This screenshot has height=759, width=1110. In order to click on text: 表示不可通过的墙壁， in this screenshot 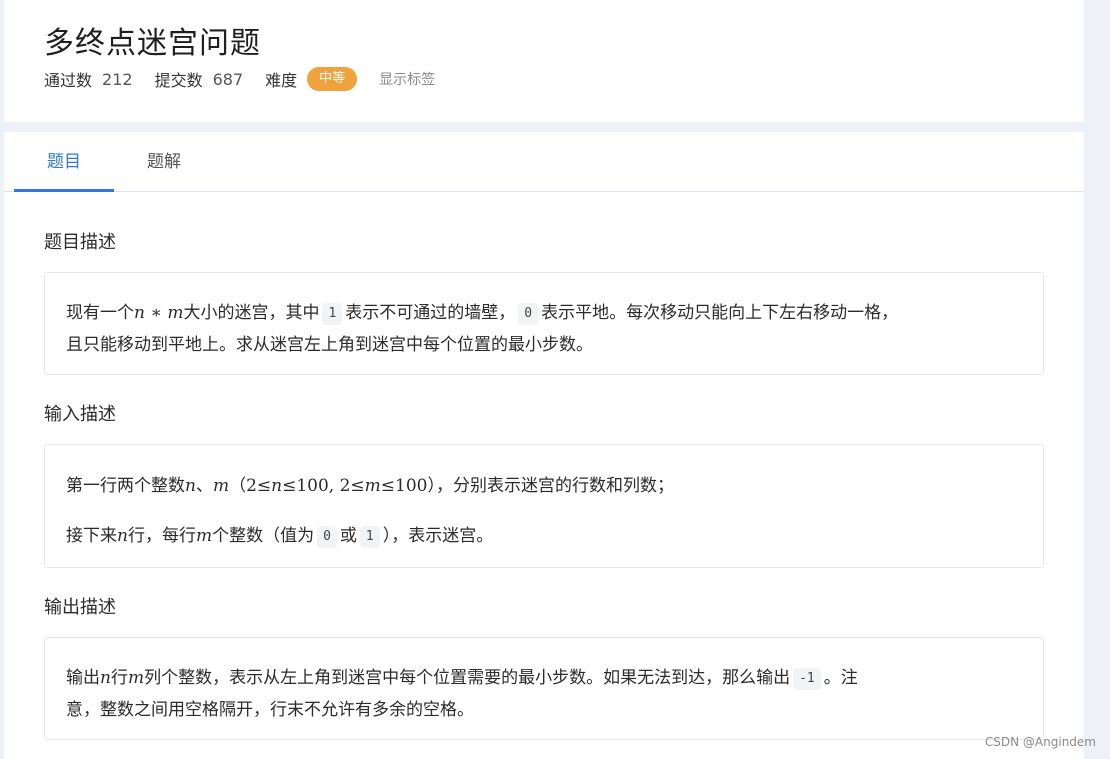, I will do `click(430, 313)`.